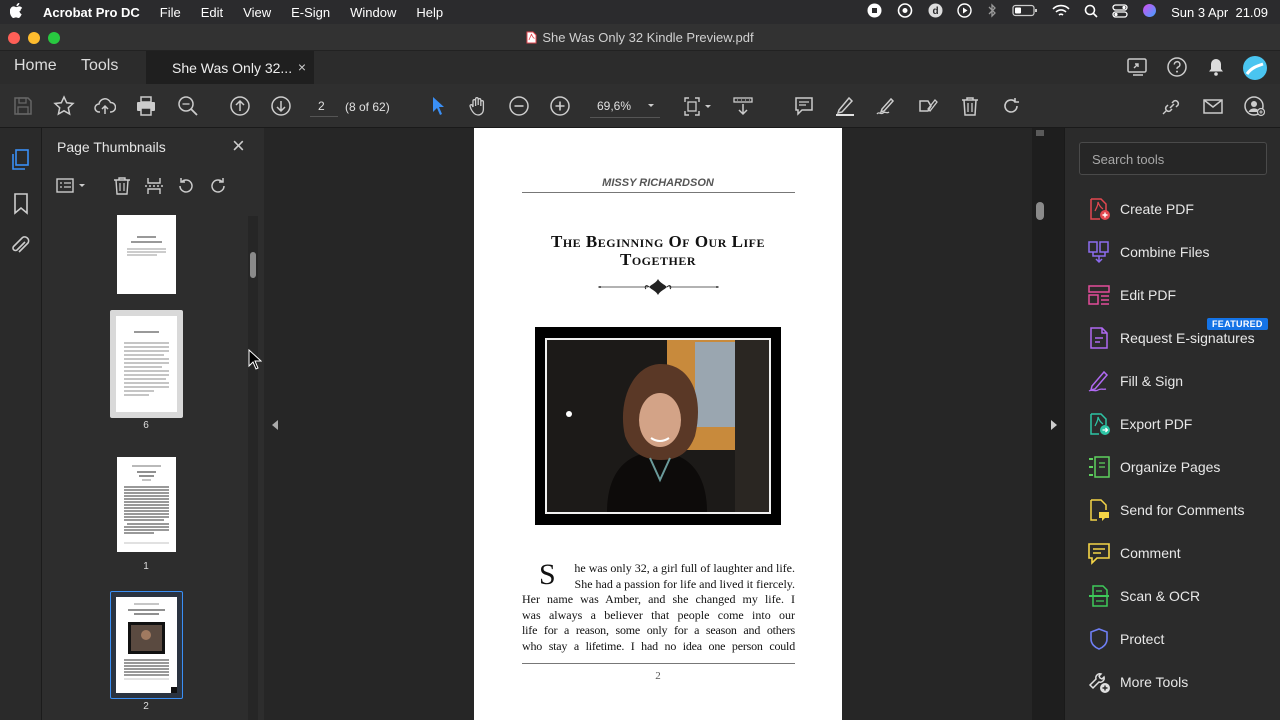  I want to click on battery-icon, so click(1025, 12).